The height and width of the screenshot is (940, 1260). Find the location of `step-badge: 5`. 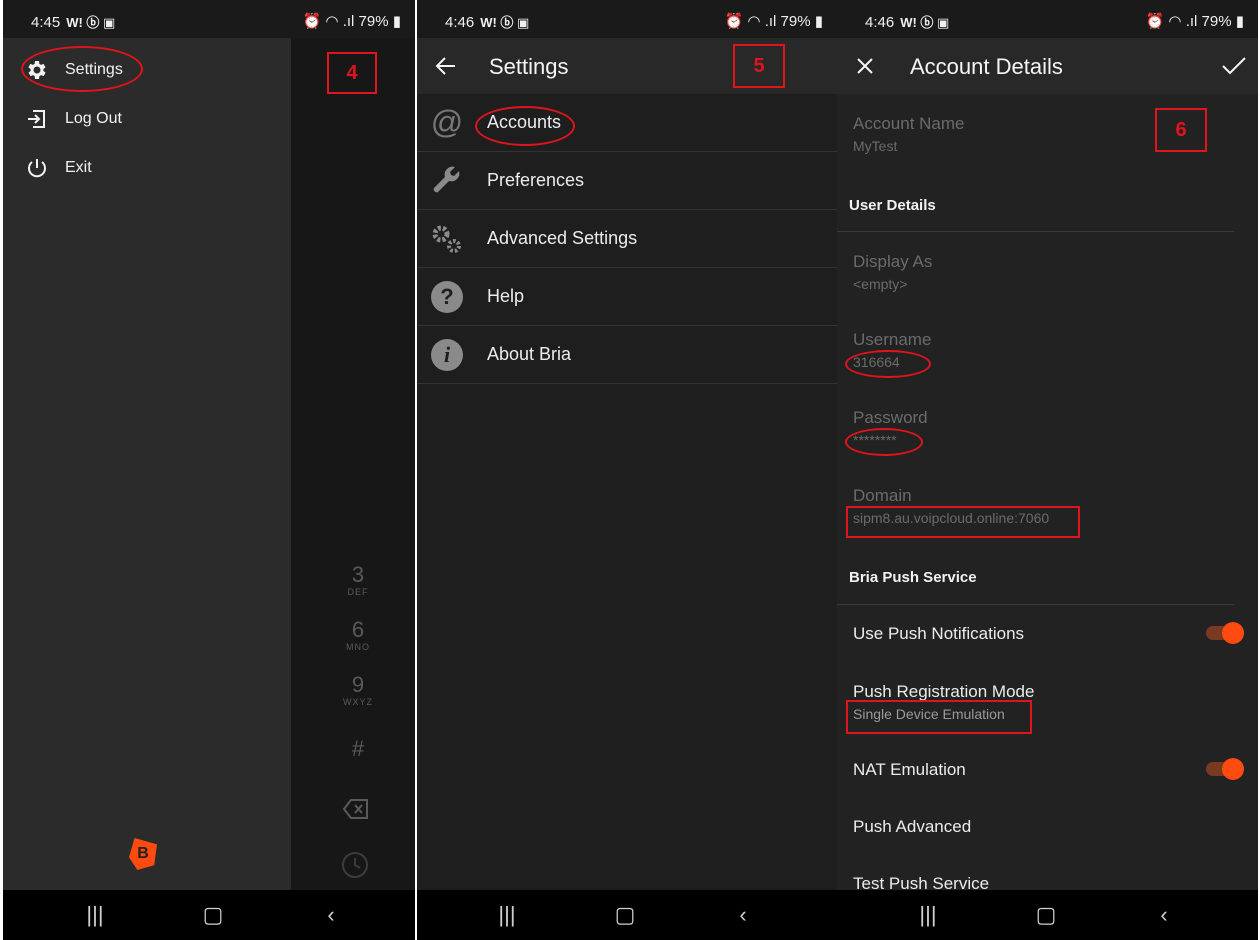

step-badge: 5 is located at coordinates (759, 66).